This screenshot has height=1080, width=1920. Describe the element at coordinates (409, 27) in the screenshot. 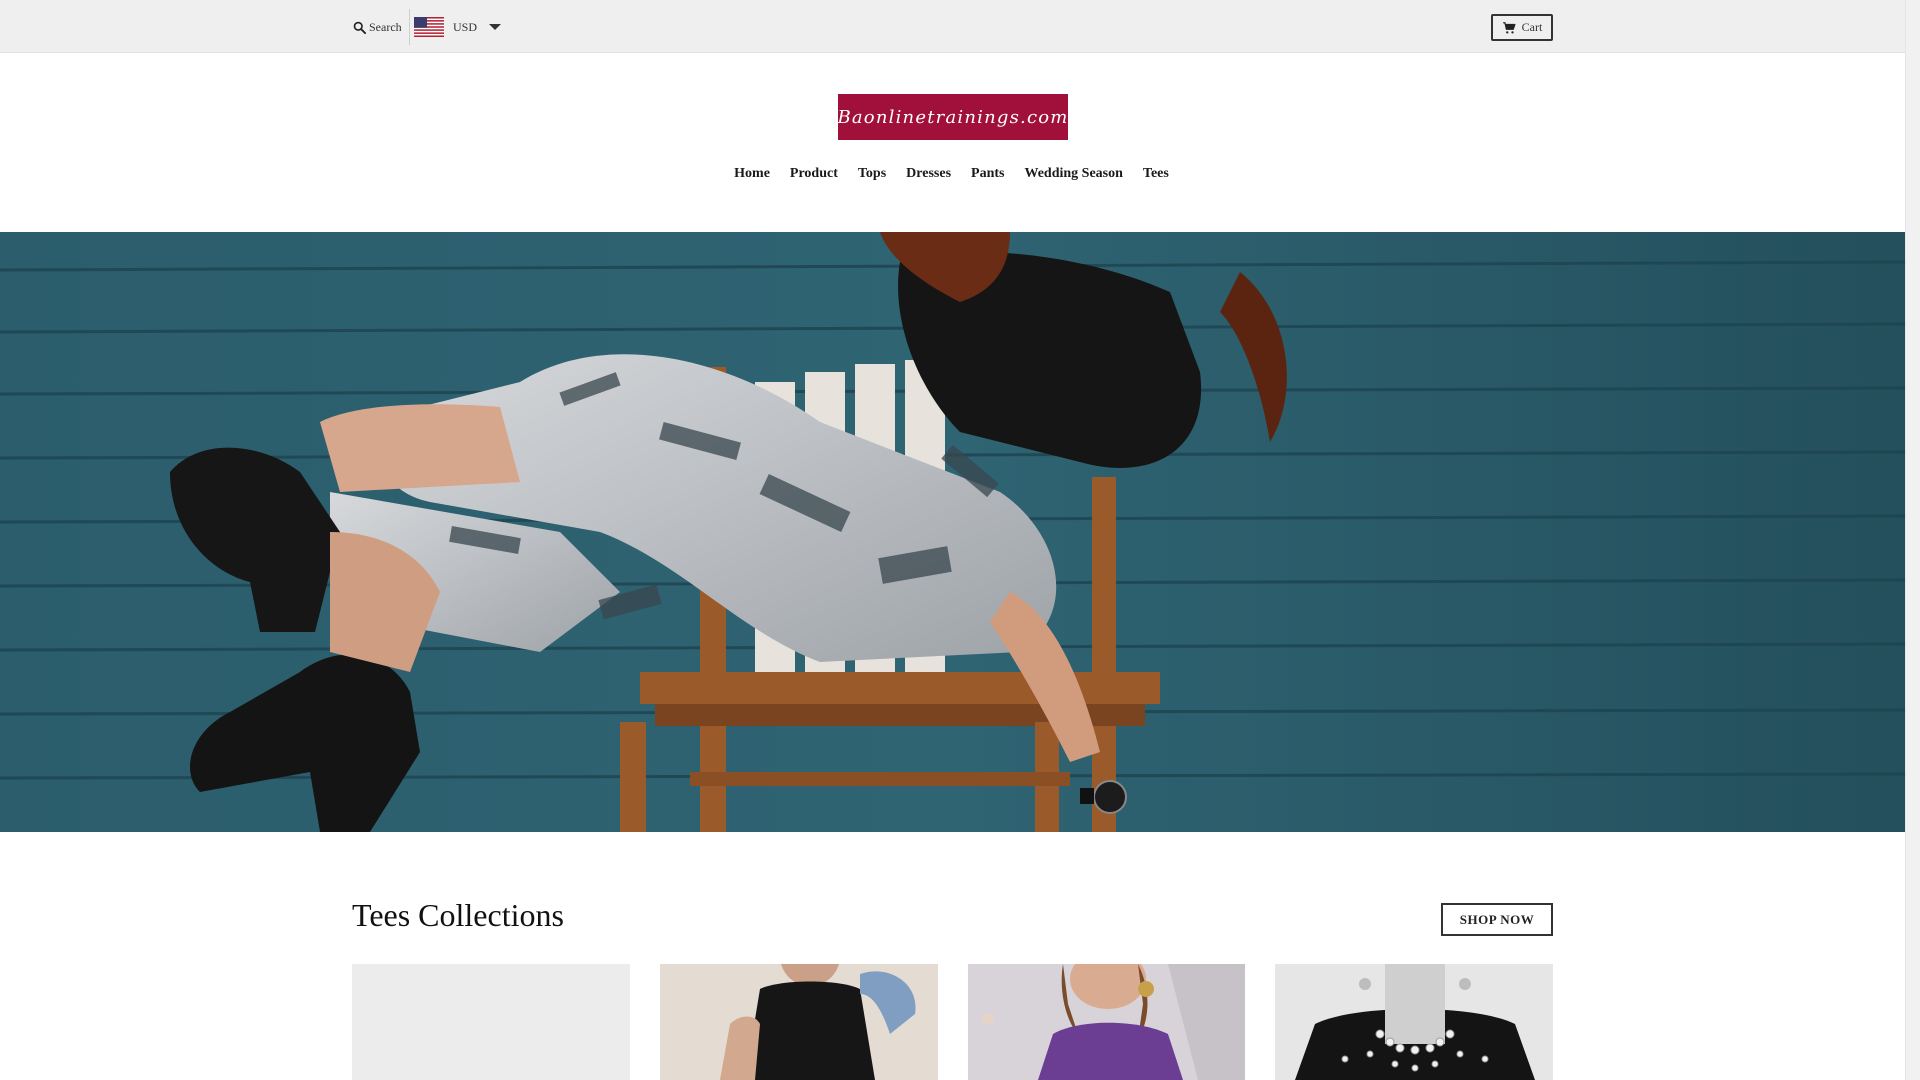

I see `topbar-divider` at that location.